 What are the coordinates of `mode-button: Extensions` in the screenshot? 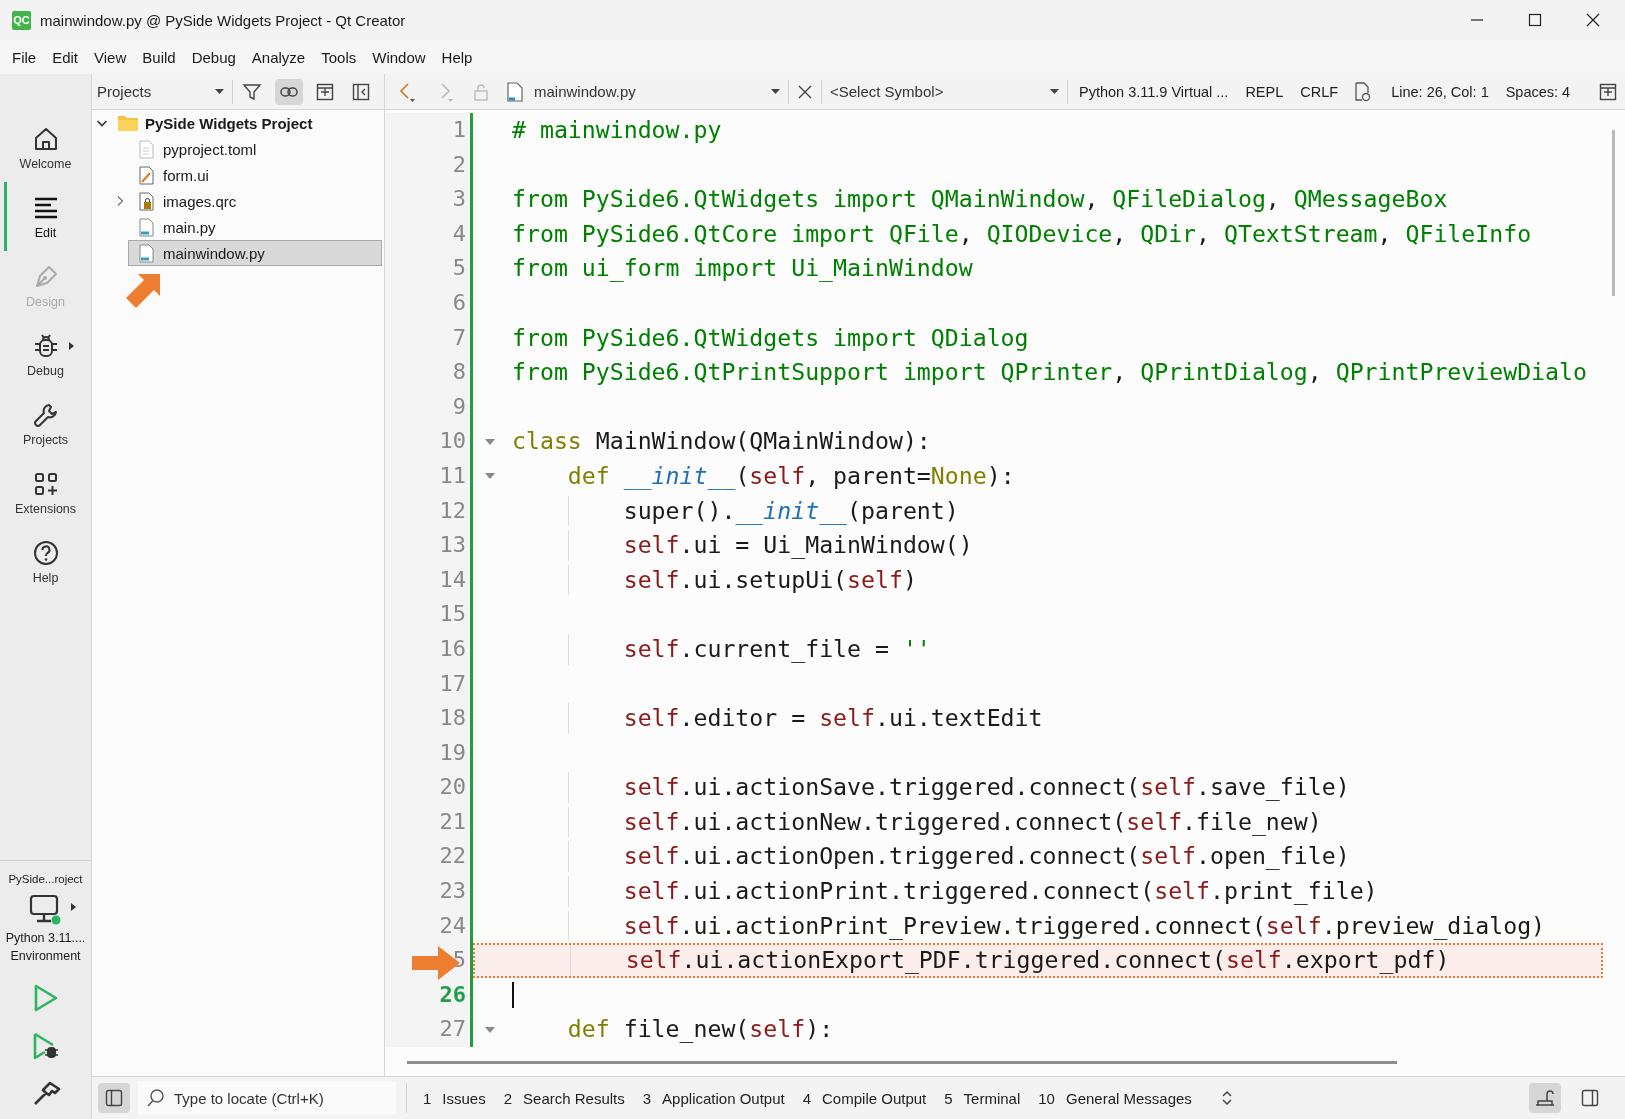 It's located at (45, 492).